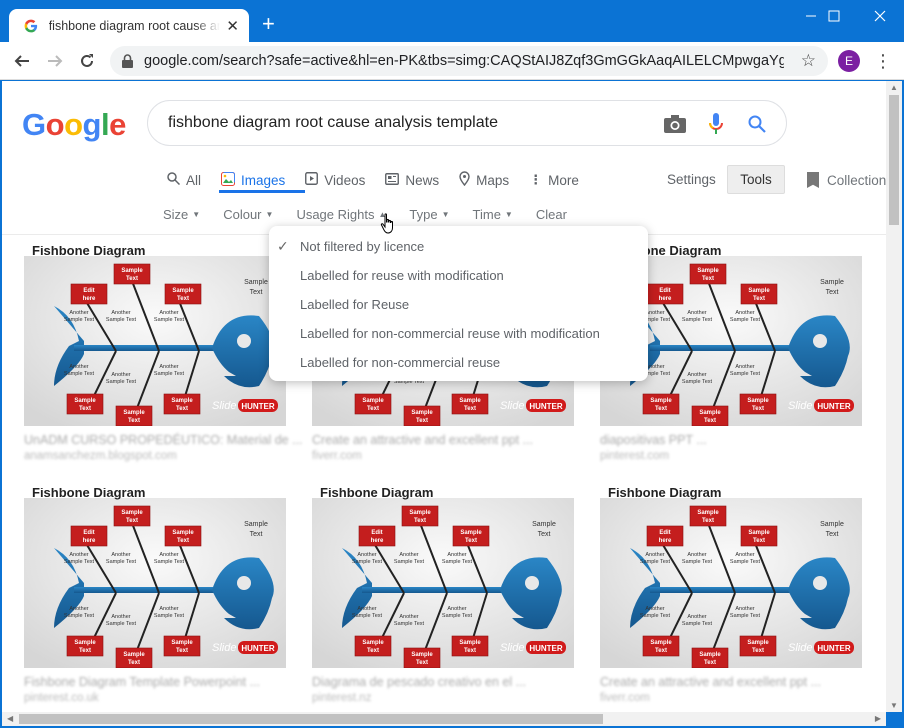 The height and width of the screenshot is (728, 904). Describe the element at coordinates (716, 124) in the screenshot. I see `microphone-icon` at that location.